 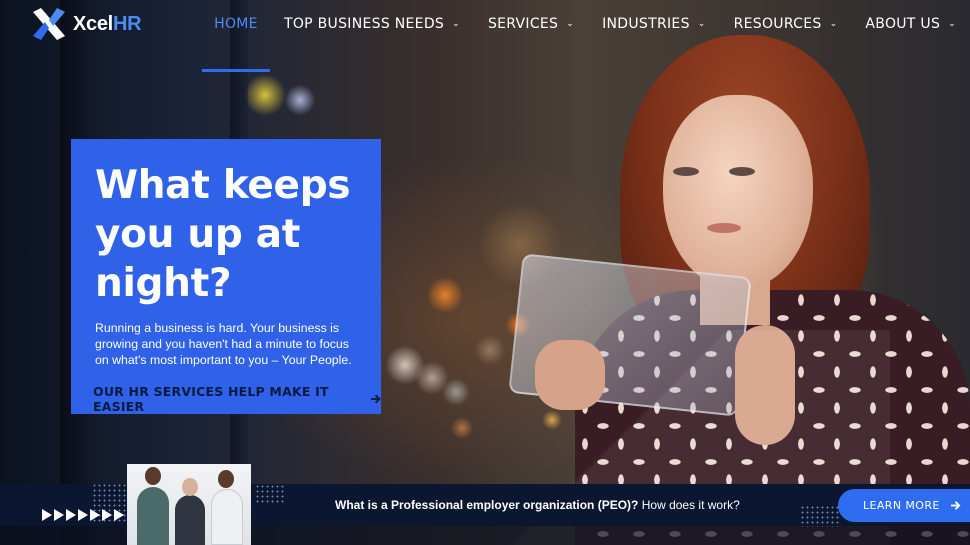 I want to click on hr-services-link: OUR HR SERVICES HELP MAKE IT EASIER, so click(x=237, y=399).